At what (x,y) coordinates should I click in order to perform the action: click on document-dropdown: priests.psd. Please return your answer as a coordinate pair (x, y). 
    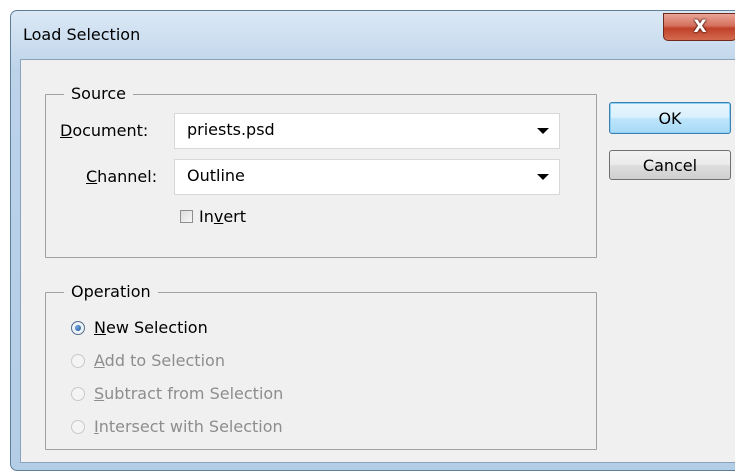
    Looking at the image, I should click on (367, 131).